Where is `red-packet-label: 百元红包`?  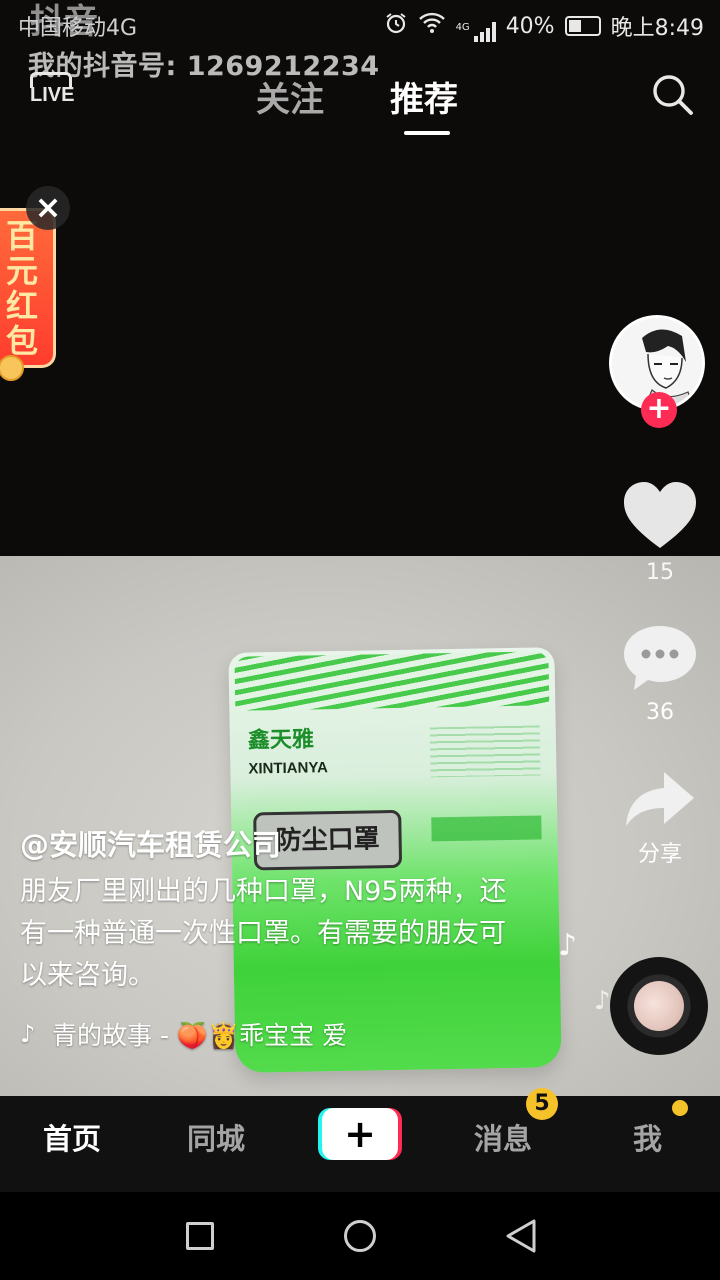 red-packet-label: 百元红包 is located at coordinates (22, 288).